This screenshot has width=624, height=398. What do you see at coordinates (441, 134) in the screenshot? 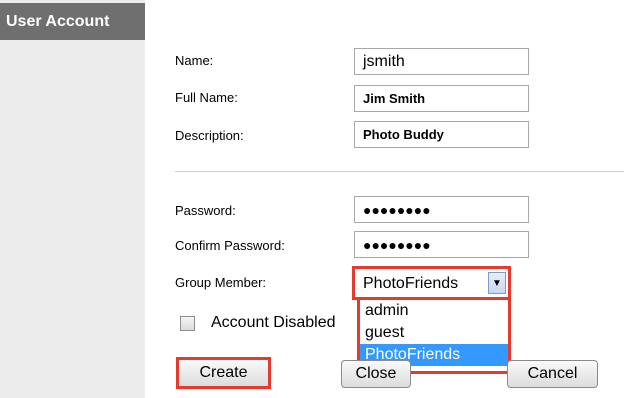
I see `description-field: Photo Buddy` at bounding box center [441, 134].